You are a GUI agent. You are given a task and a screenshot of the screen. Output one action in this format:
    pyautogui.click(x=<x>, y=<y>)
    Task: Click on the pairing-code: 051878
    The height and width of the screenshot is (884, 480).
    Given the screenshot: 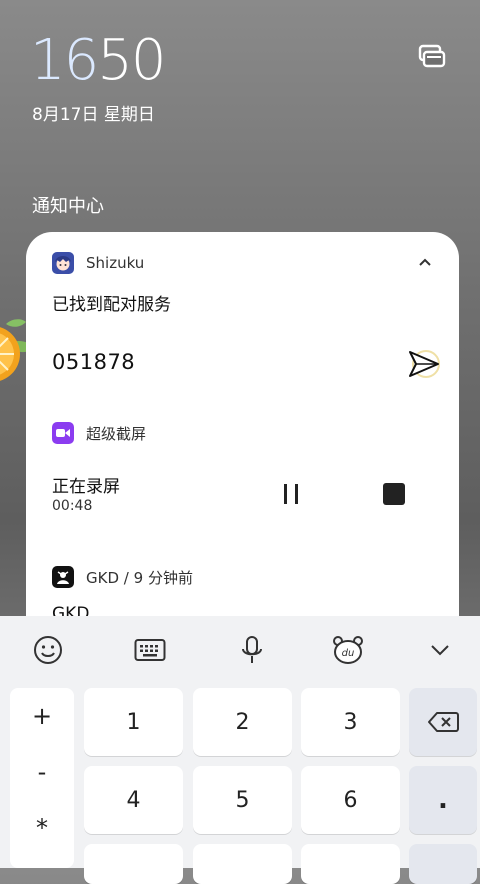 What is the action you would take?
    pyautogui.click(x=94, y=362)
    